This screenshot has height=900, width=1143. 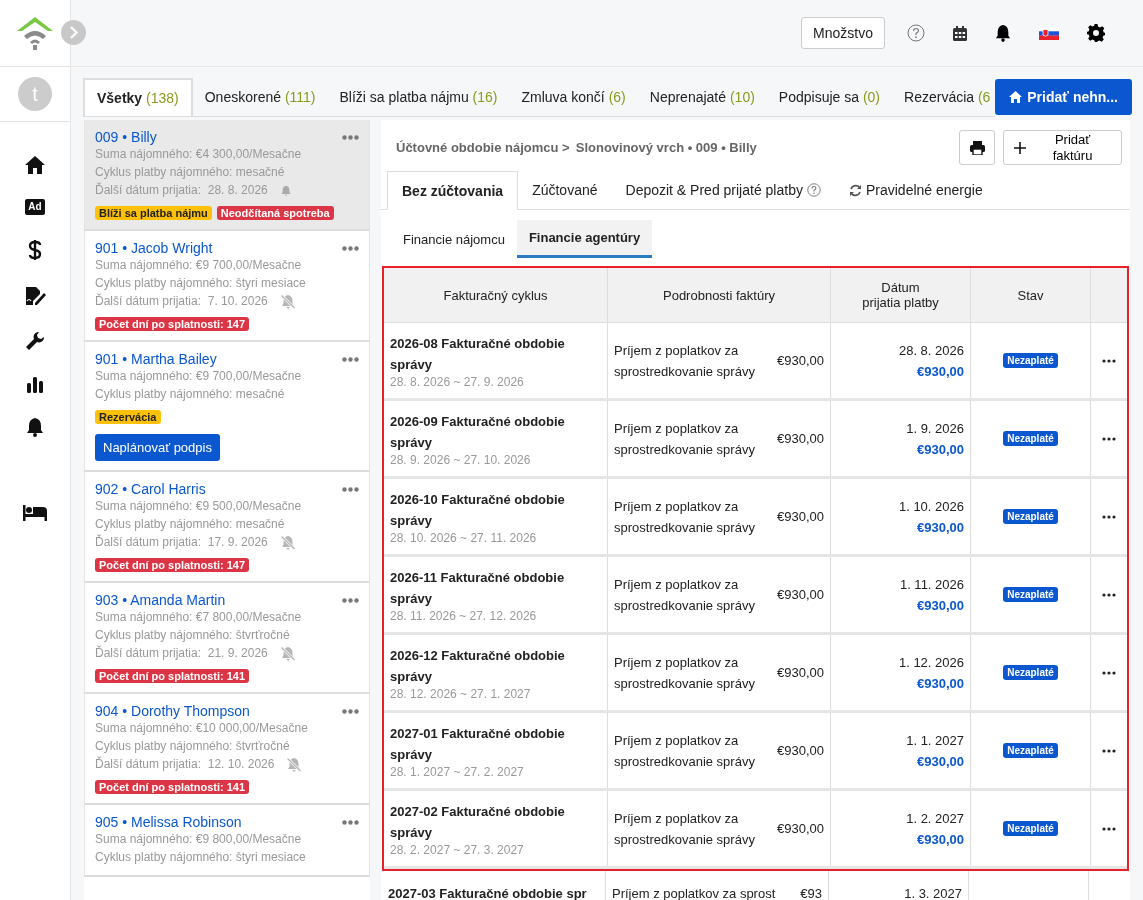 I want to click on rent-amount-text: Suma nájomného: €9 700,00/Mesačne, so click(x=199, y=265).